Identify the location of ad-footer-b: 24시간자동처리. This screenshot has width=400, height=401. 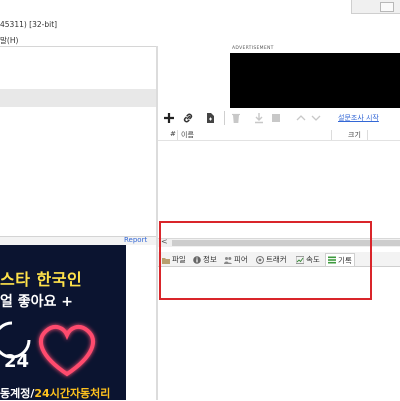
(72, 393).